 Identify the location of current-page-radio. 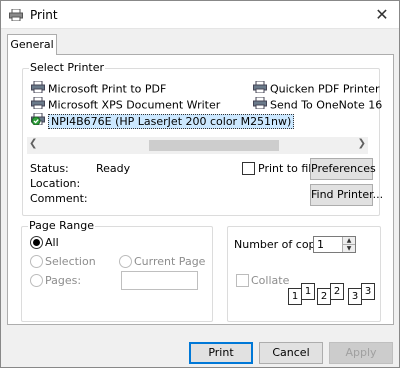
(125, 261).